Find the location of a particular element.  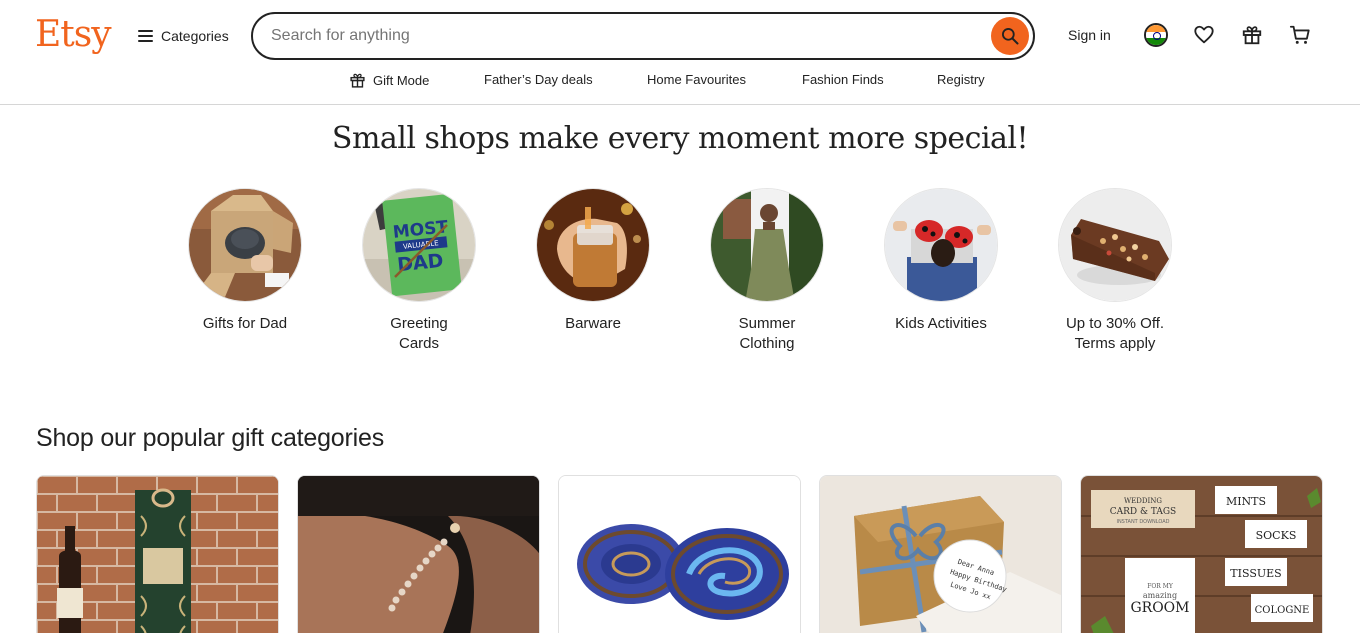

etsy-logo: Etsy is located at coordinates (73, 34).